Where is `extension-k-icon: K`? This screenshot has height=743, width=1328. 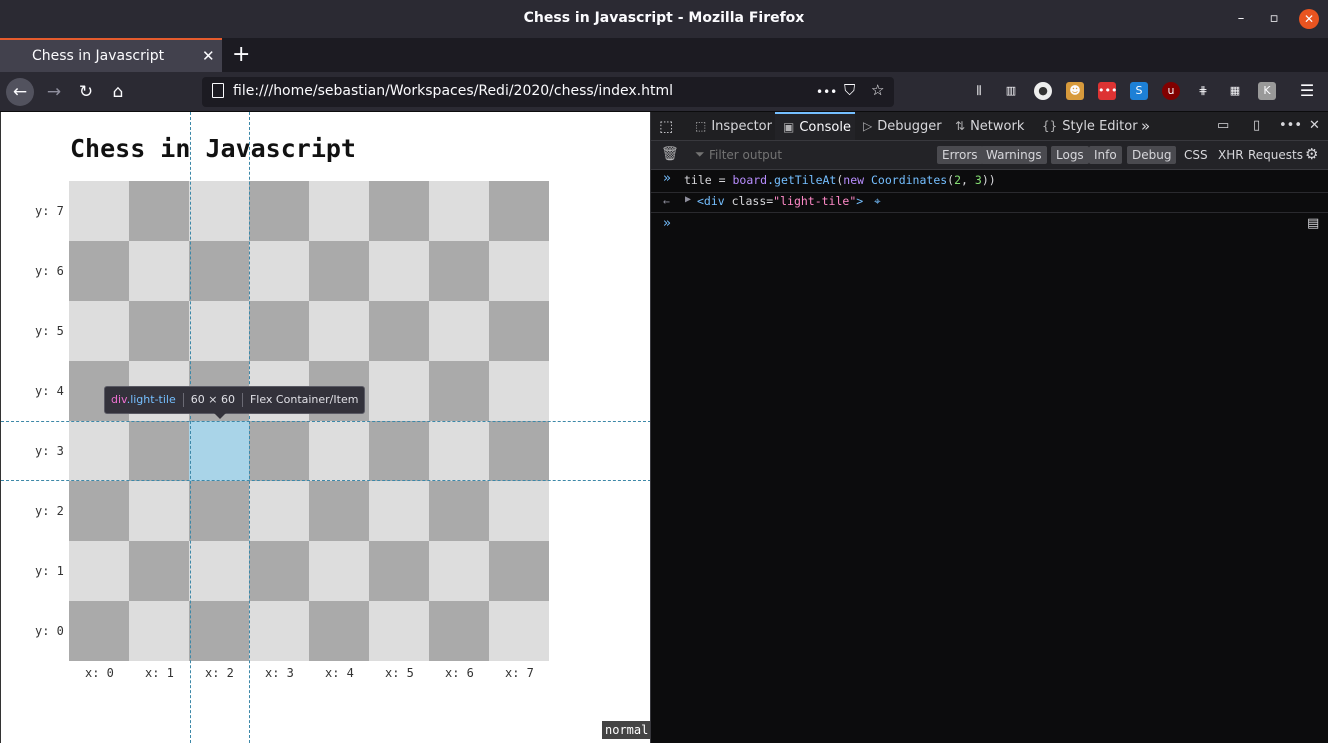 extension-k-icon: K is located at coordinates (1267, 91).